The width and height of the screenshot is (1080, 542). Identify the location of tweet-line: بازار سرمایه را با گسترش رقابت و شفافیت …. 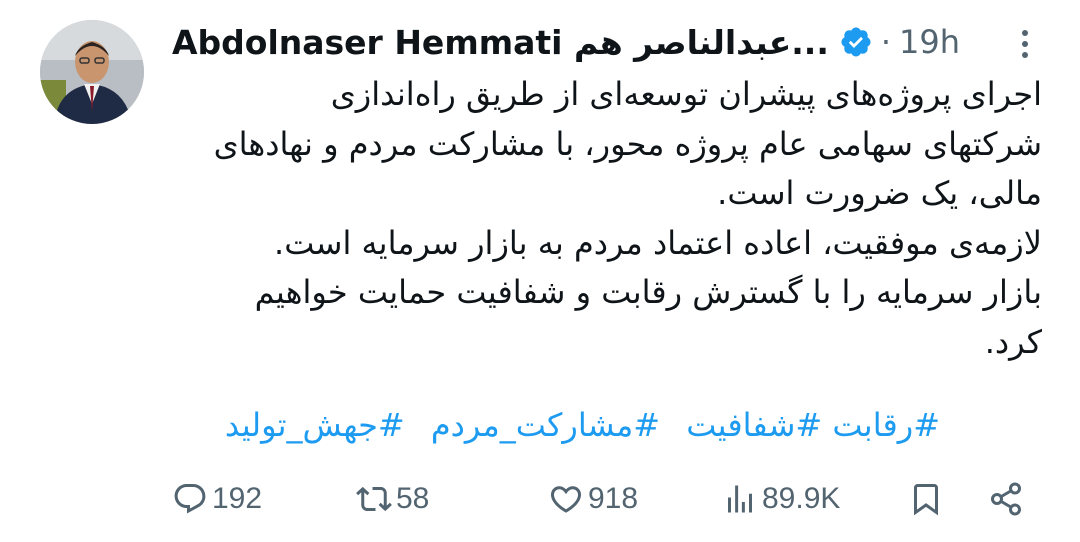
(648, 292).